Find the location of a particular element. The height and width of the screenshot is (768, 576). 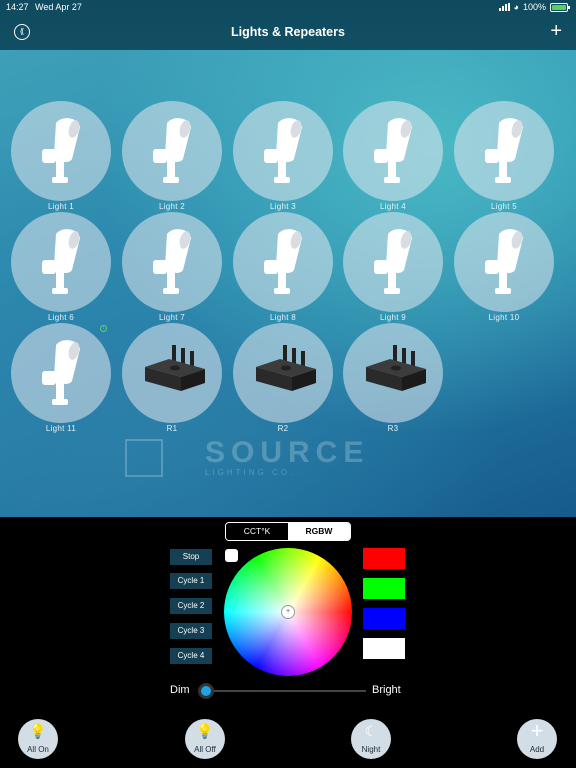

battery-fill is located at coordinates (559, 7).